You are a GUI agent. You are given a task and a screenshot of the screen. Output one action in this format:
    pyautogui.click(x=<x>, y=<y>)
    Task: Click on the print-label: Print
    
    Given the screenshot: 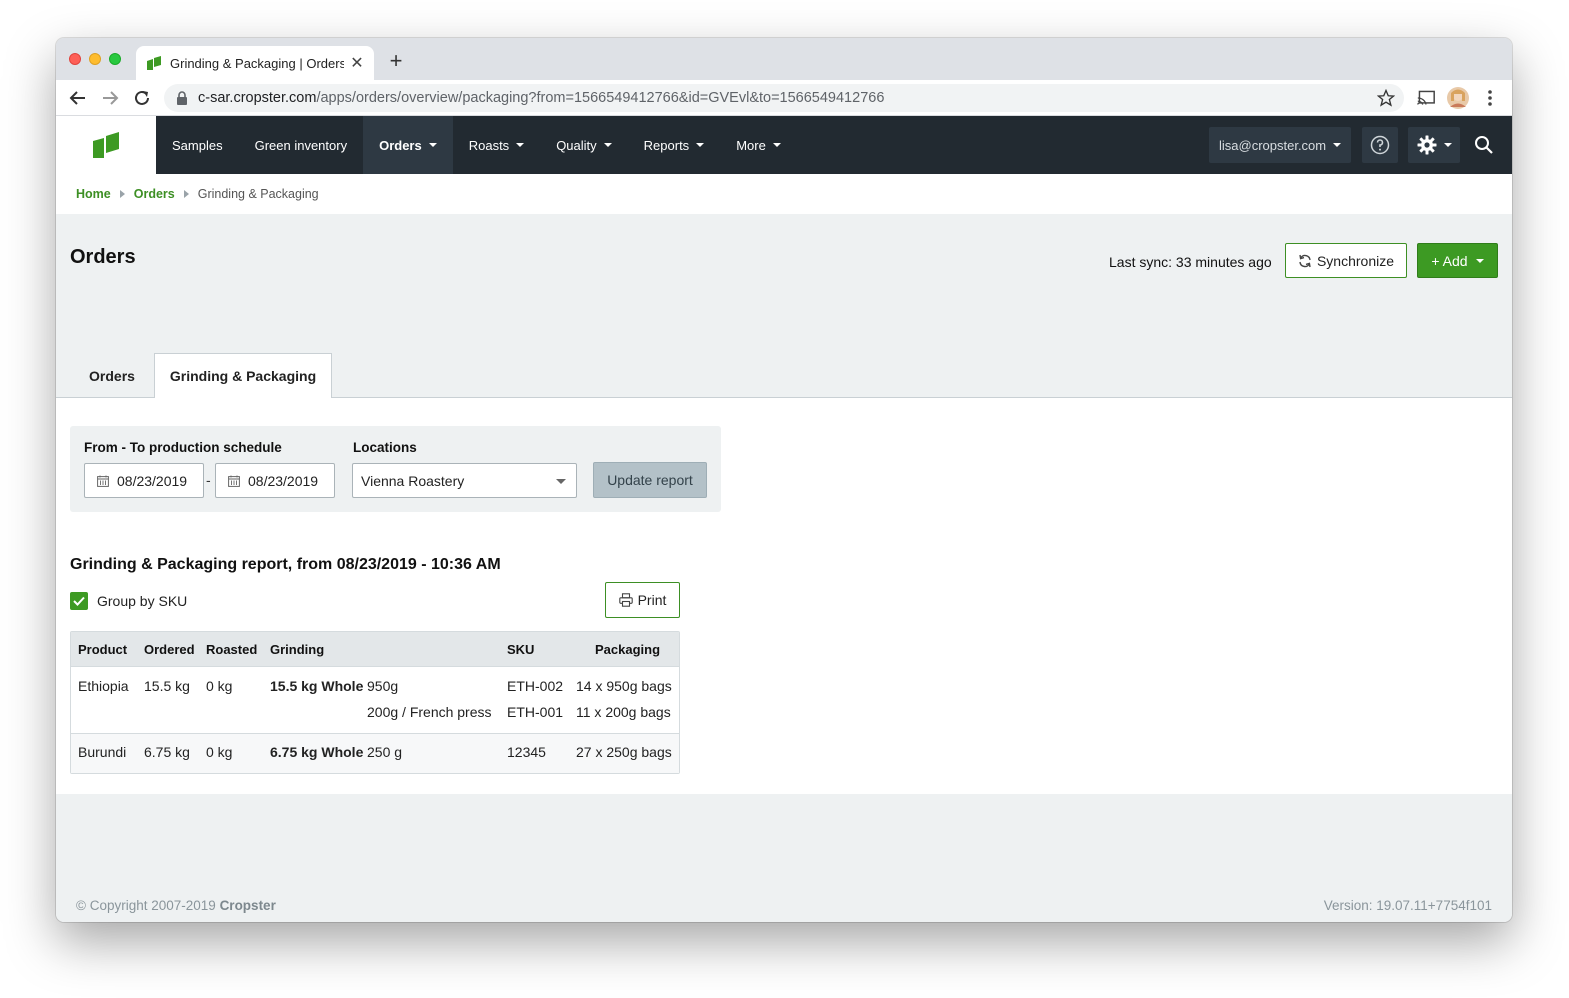 What is the action you would take?
    pyautogui.click(x=652, y=600)
    